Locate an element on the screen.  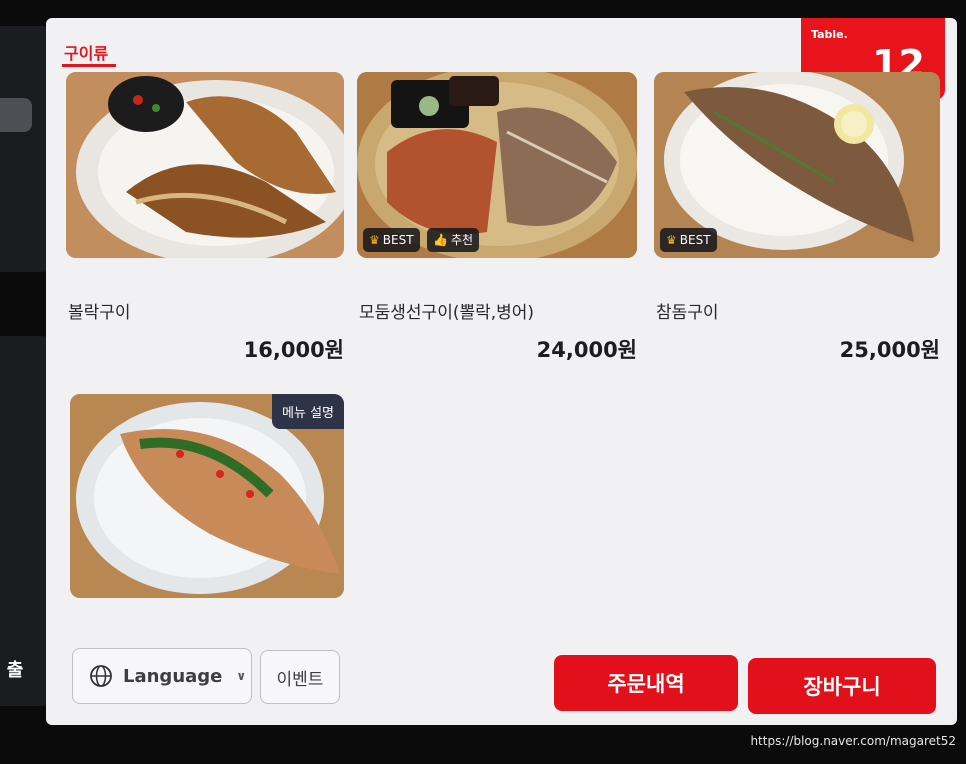
menu-card-red-snapper: ♛ BEST 참돔구이 25,000원 is located at coordinates (797, 222).